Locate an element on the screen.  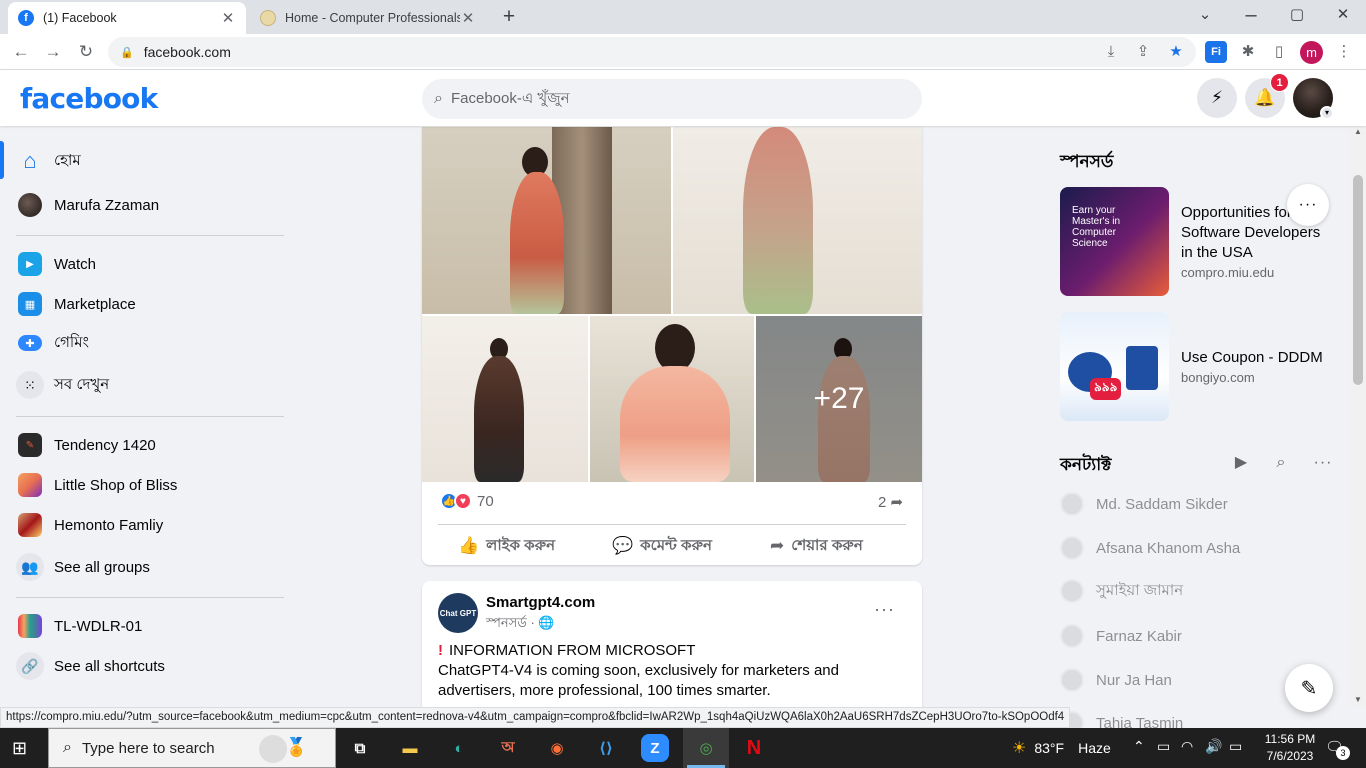
volume-icon: 🔊 is located at coordinates (1213, 746).